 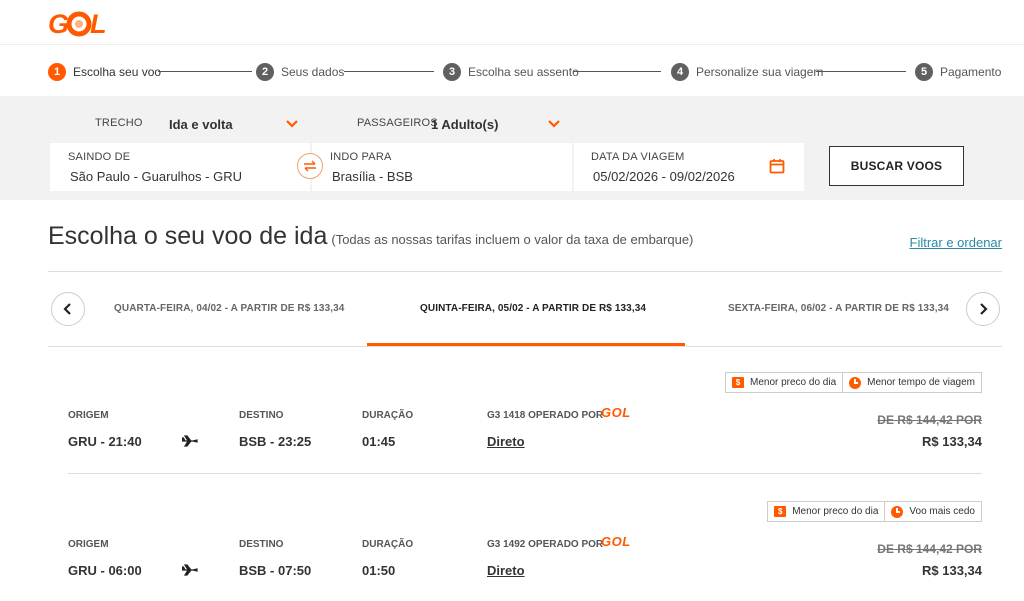 What do you see at coordinates (105, 441) in the screenshot?
I see `flight-origin: GRU - 21:40` at bounding box center [105, 441].